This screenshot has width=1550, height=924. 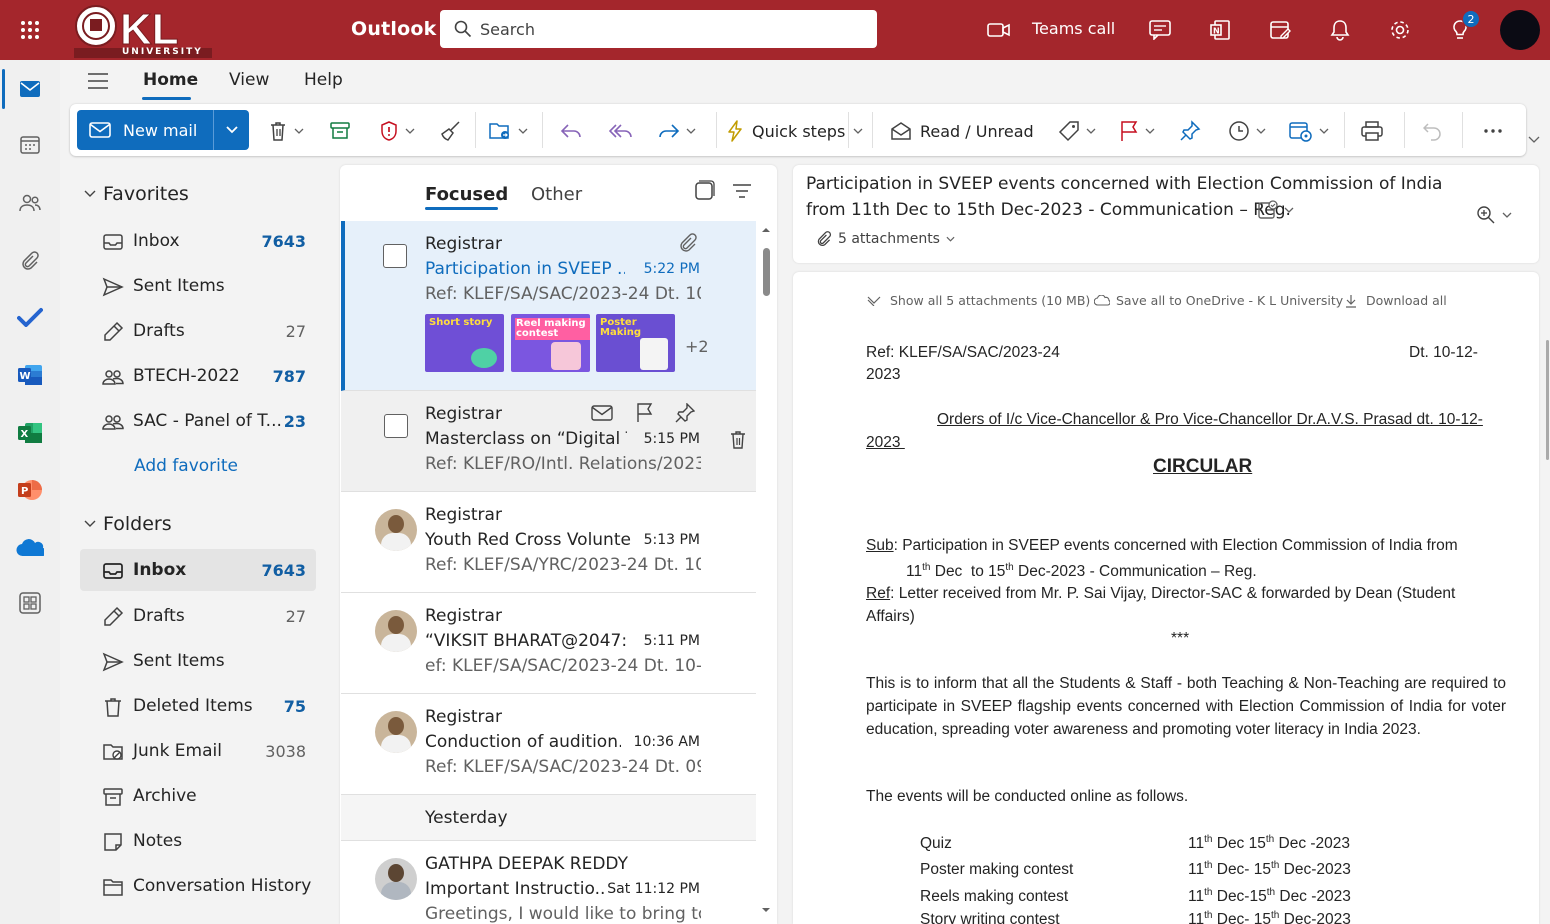 What do you see at coordinates (550, 343) in the screenshot?
I see `attachment-thumbnail: Reel making contest` at bounding box center [550, 343].